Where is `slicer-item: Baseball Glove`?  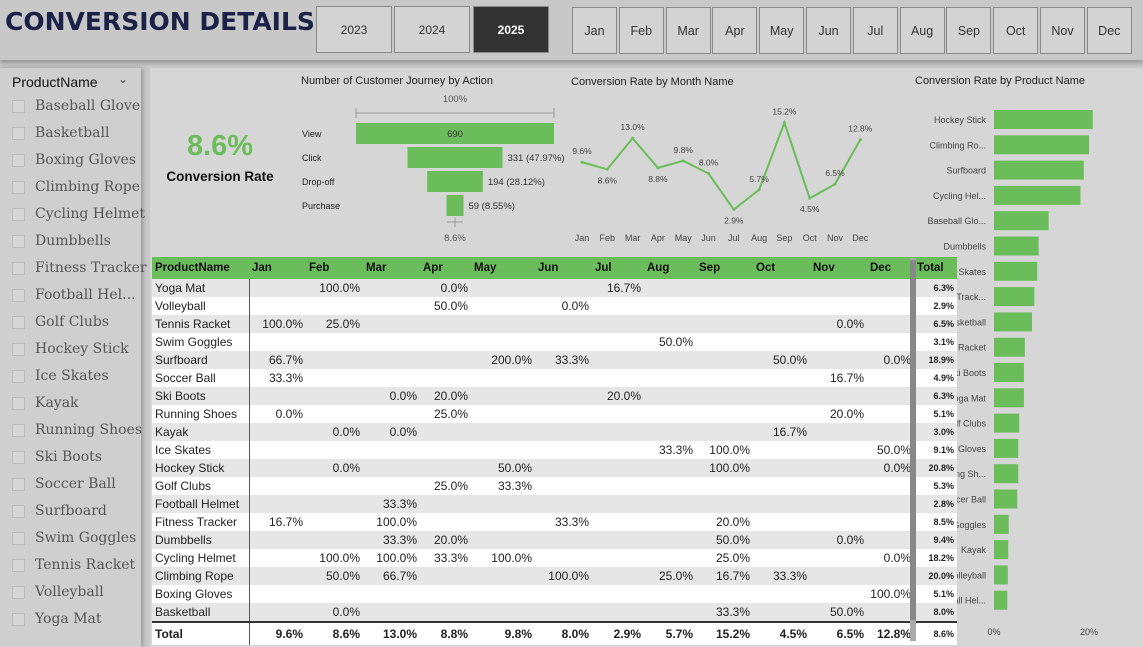 slicer-item: Baseball Glove is located at coordinates (76, 106).